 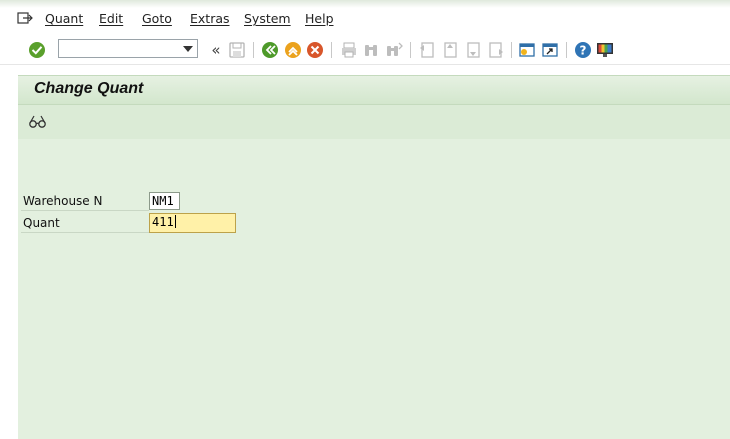 What do you see at coordinates (293, 50) in the screenshot?
I see `exit-icon` at bounding box center [293, 50].